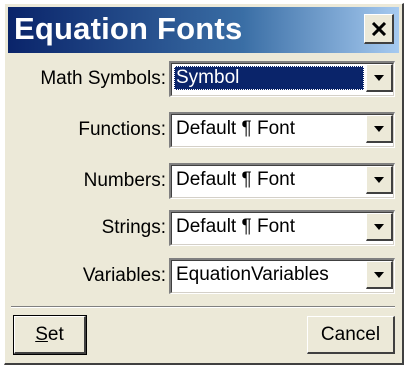 The width and height of the screenshot is (414, 373). I want to click on close-button, so click(379, 29).